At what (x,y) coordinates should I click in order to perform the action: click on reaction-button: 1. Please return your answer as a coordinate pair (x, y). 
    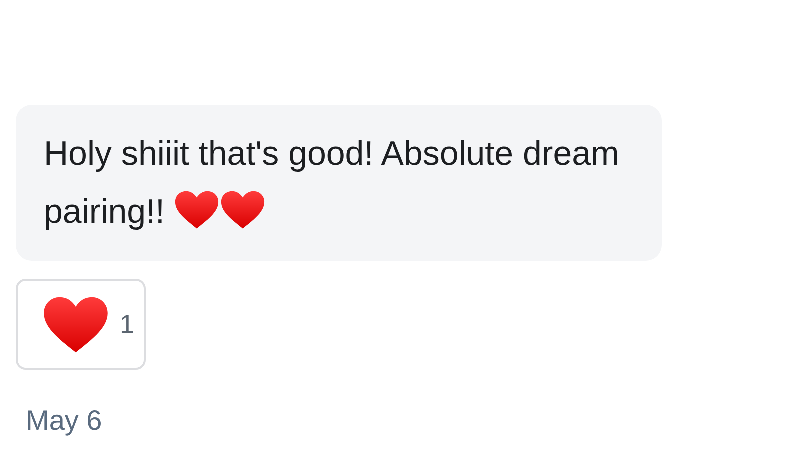
    Looking at the image, I should click on (81, 324).